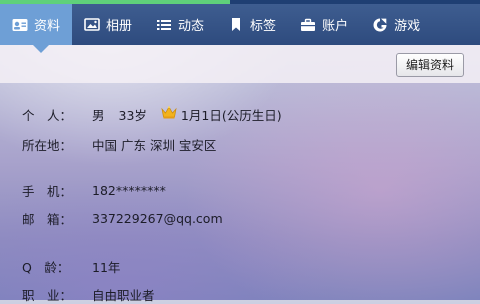 The image size is (480, 304). Describe the element at coordinates (88, 294) in the screenshot. I see `job-row: 职 业： 自由职业者` at that location.